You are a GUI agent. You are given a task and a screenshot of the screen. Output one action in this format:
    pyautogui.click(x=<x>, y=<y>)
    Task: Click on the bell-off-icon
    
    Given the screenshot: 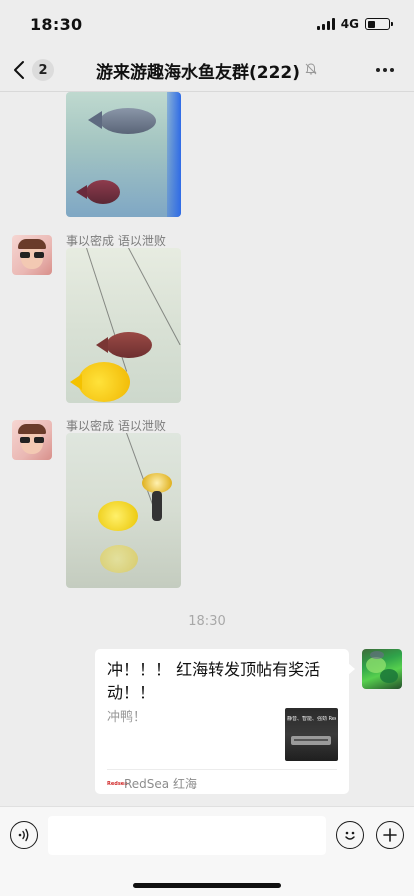 What is the action you would take?
    pyautogui.click(x=311, y=70)
    